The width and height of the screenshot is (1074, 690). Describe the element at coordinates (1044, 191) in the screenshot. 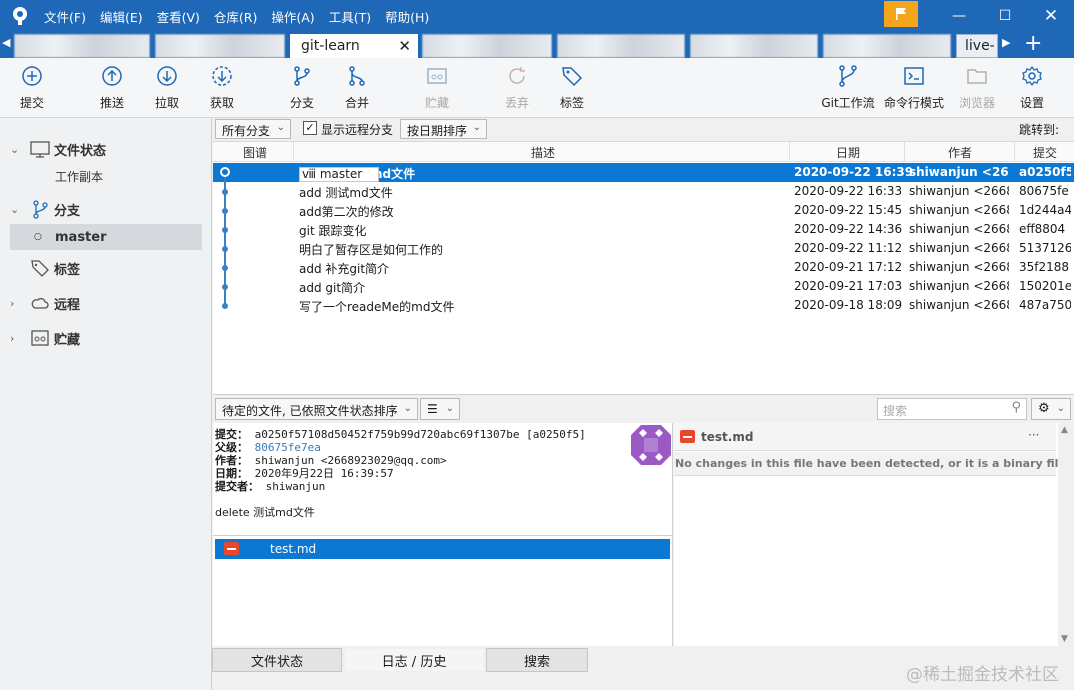

I see `commit-hash: 80675fe` at that location.